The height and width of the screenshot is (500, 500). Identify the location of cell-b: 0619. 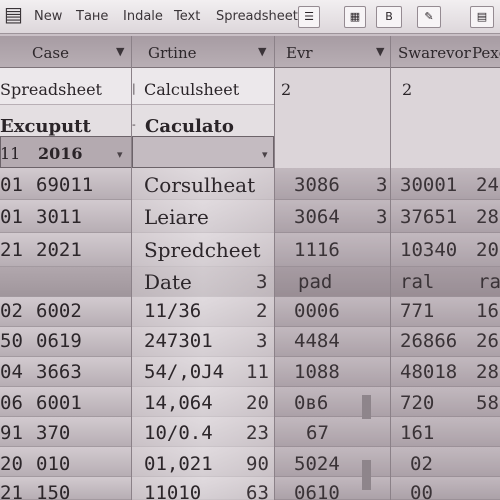
(59, 341).